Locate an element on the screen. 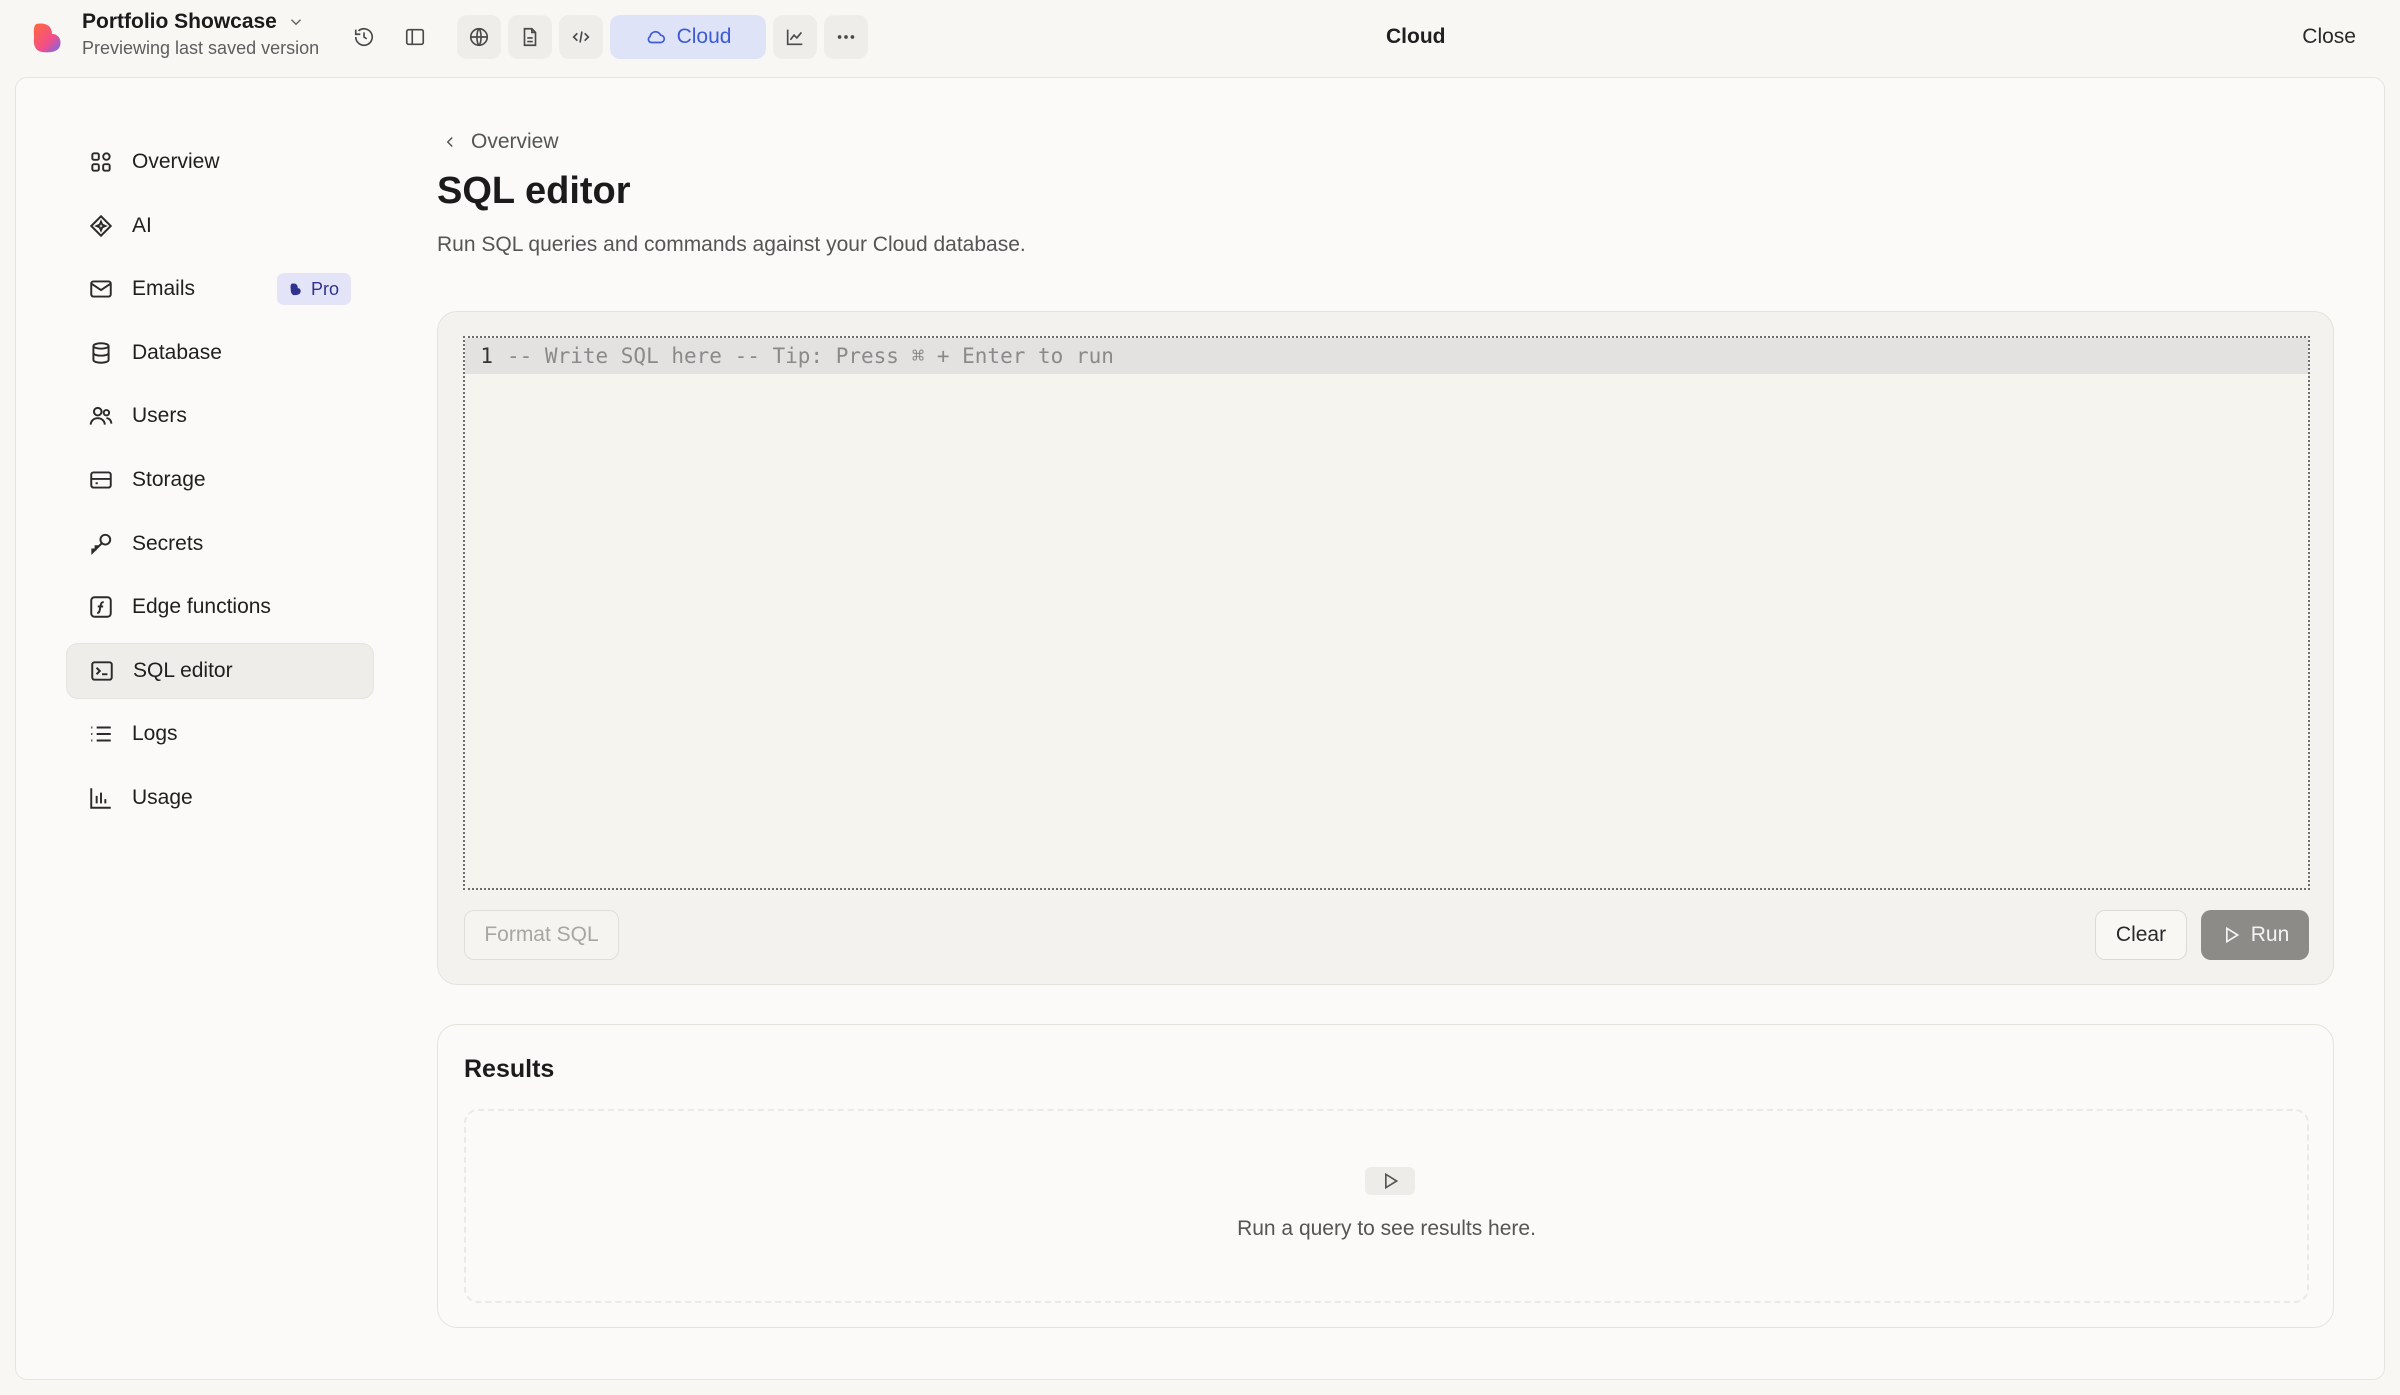 The width and height of the screenshot is (2400, 1395). users-icon is located at coordinates (101, 416).